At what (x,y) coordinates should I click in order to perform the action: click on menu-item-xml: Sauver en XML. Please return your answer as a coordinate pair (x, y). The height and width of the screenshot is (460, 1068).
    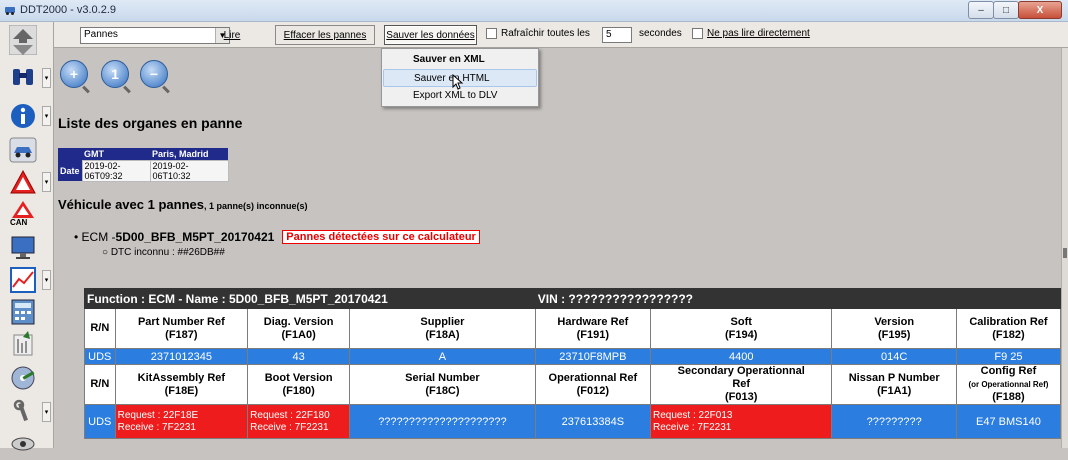
    Looking at the image, I should click on (460, 60).